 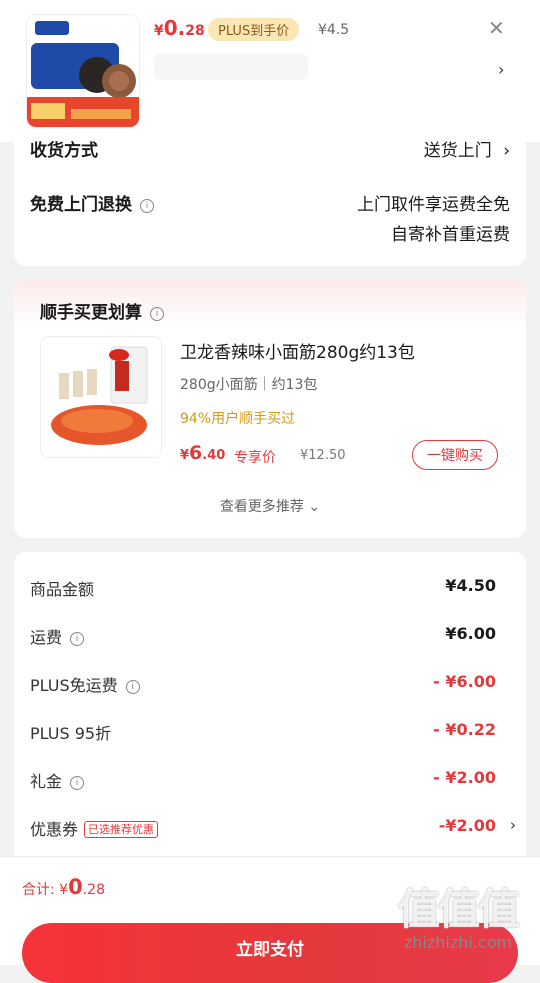 What do you see at coordinates (458, 942) in the screenshot?
I see `watermark-url: zhizhizhi.com` at bounding box center [458, 942].